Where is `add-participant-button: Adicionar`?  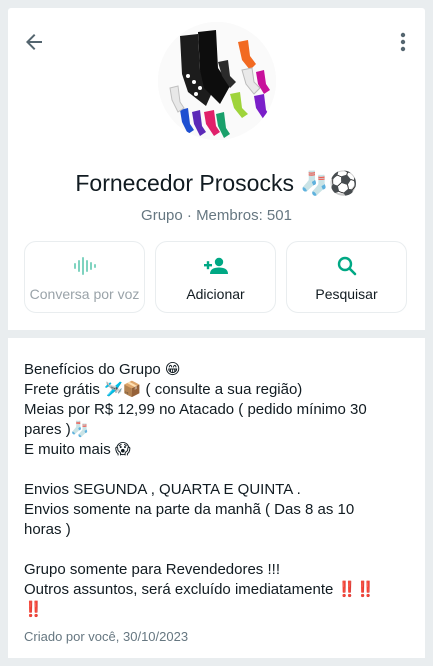
add-participant-button: Adicionar is located at coordinates (215, 277).